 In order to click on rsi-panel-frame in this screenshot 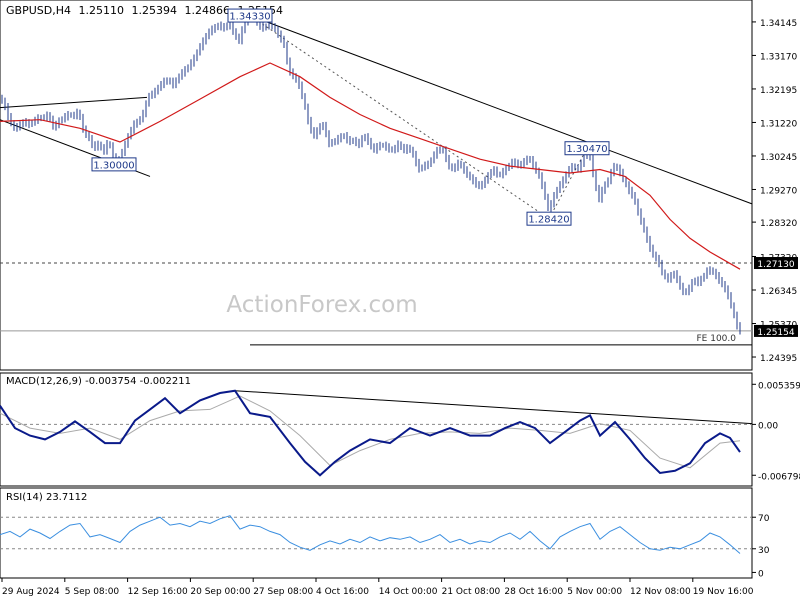, I will do `click(376, 533)`.